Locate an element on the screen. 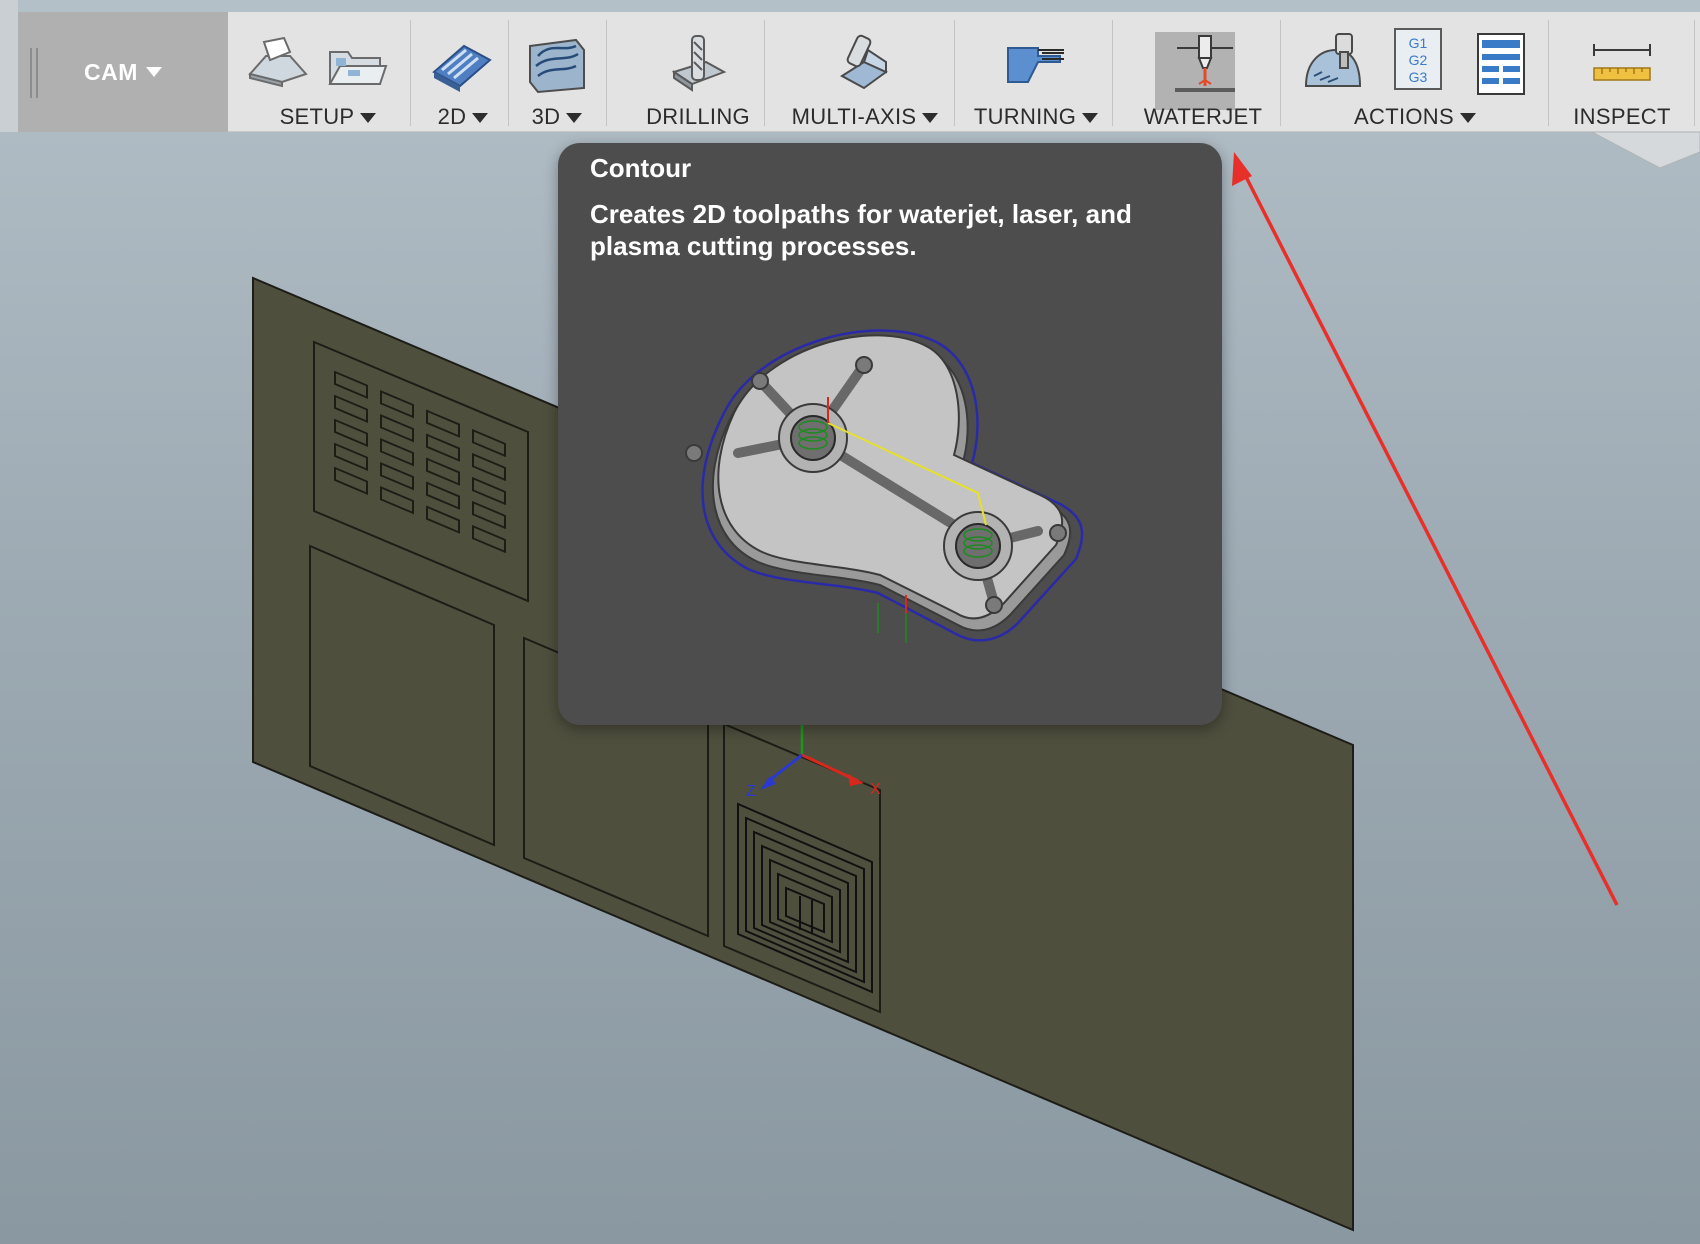 This screenshot has height=1244, width=1700. contour-preview-image is located at coordinates (884, 486).